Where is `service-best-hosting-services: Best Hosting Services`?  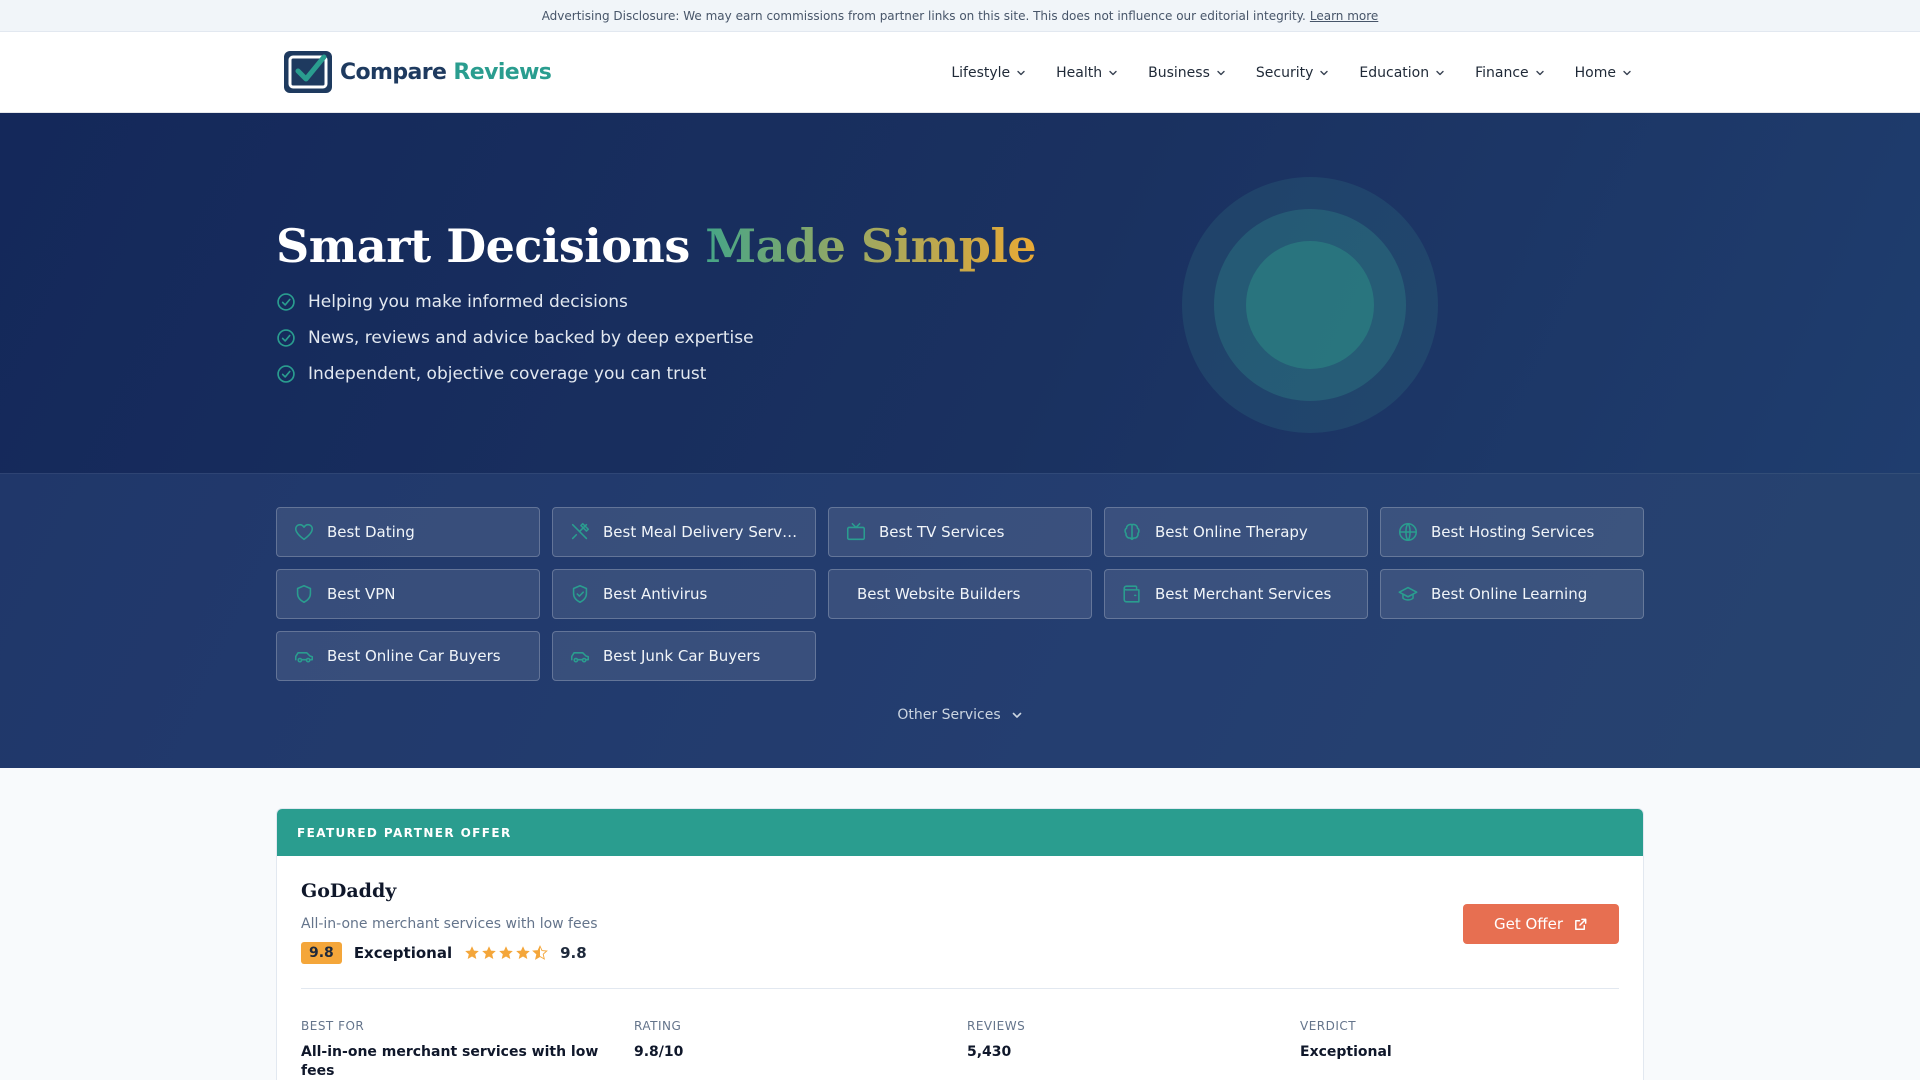
service-best-hosting-services: Best Hosting Services is located at coordinates (1512, 532).